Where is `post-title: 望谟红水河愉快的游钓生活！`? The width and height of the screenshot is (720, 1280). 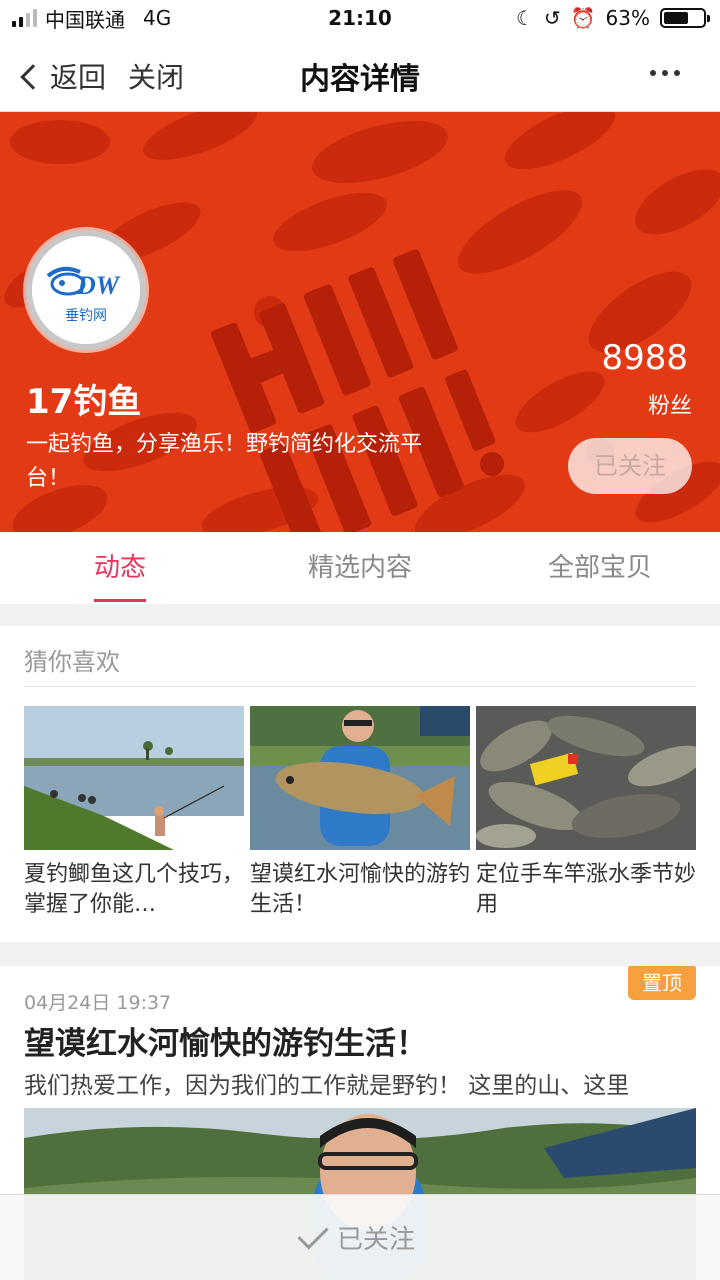 post-title: 望谟红水河愉快的游钓生活！ is located at coordinates (225, 1040).